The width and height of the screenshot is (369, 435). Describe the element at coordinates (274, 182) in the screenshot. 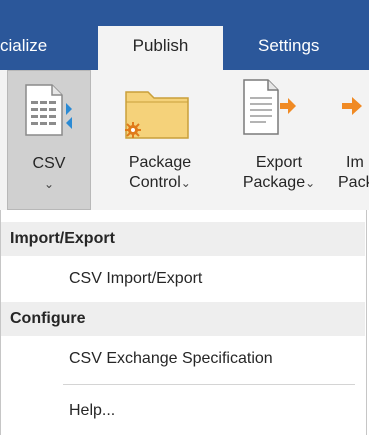

I see `export-package-label-text: Package` at that location.